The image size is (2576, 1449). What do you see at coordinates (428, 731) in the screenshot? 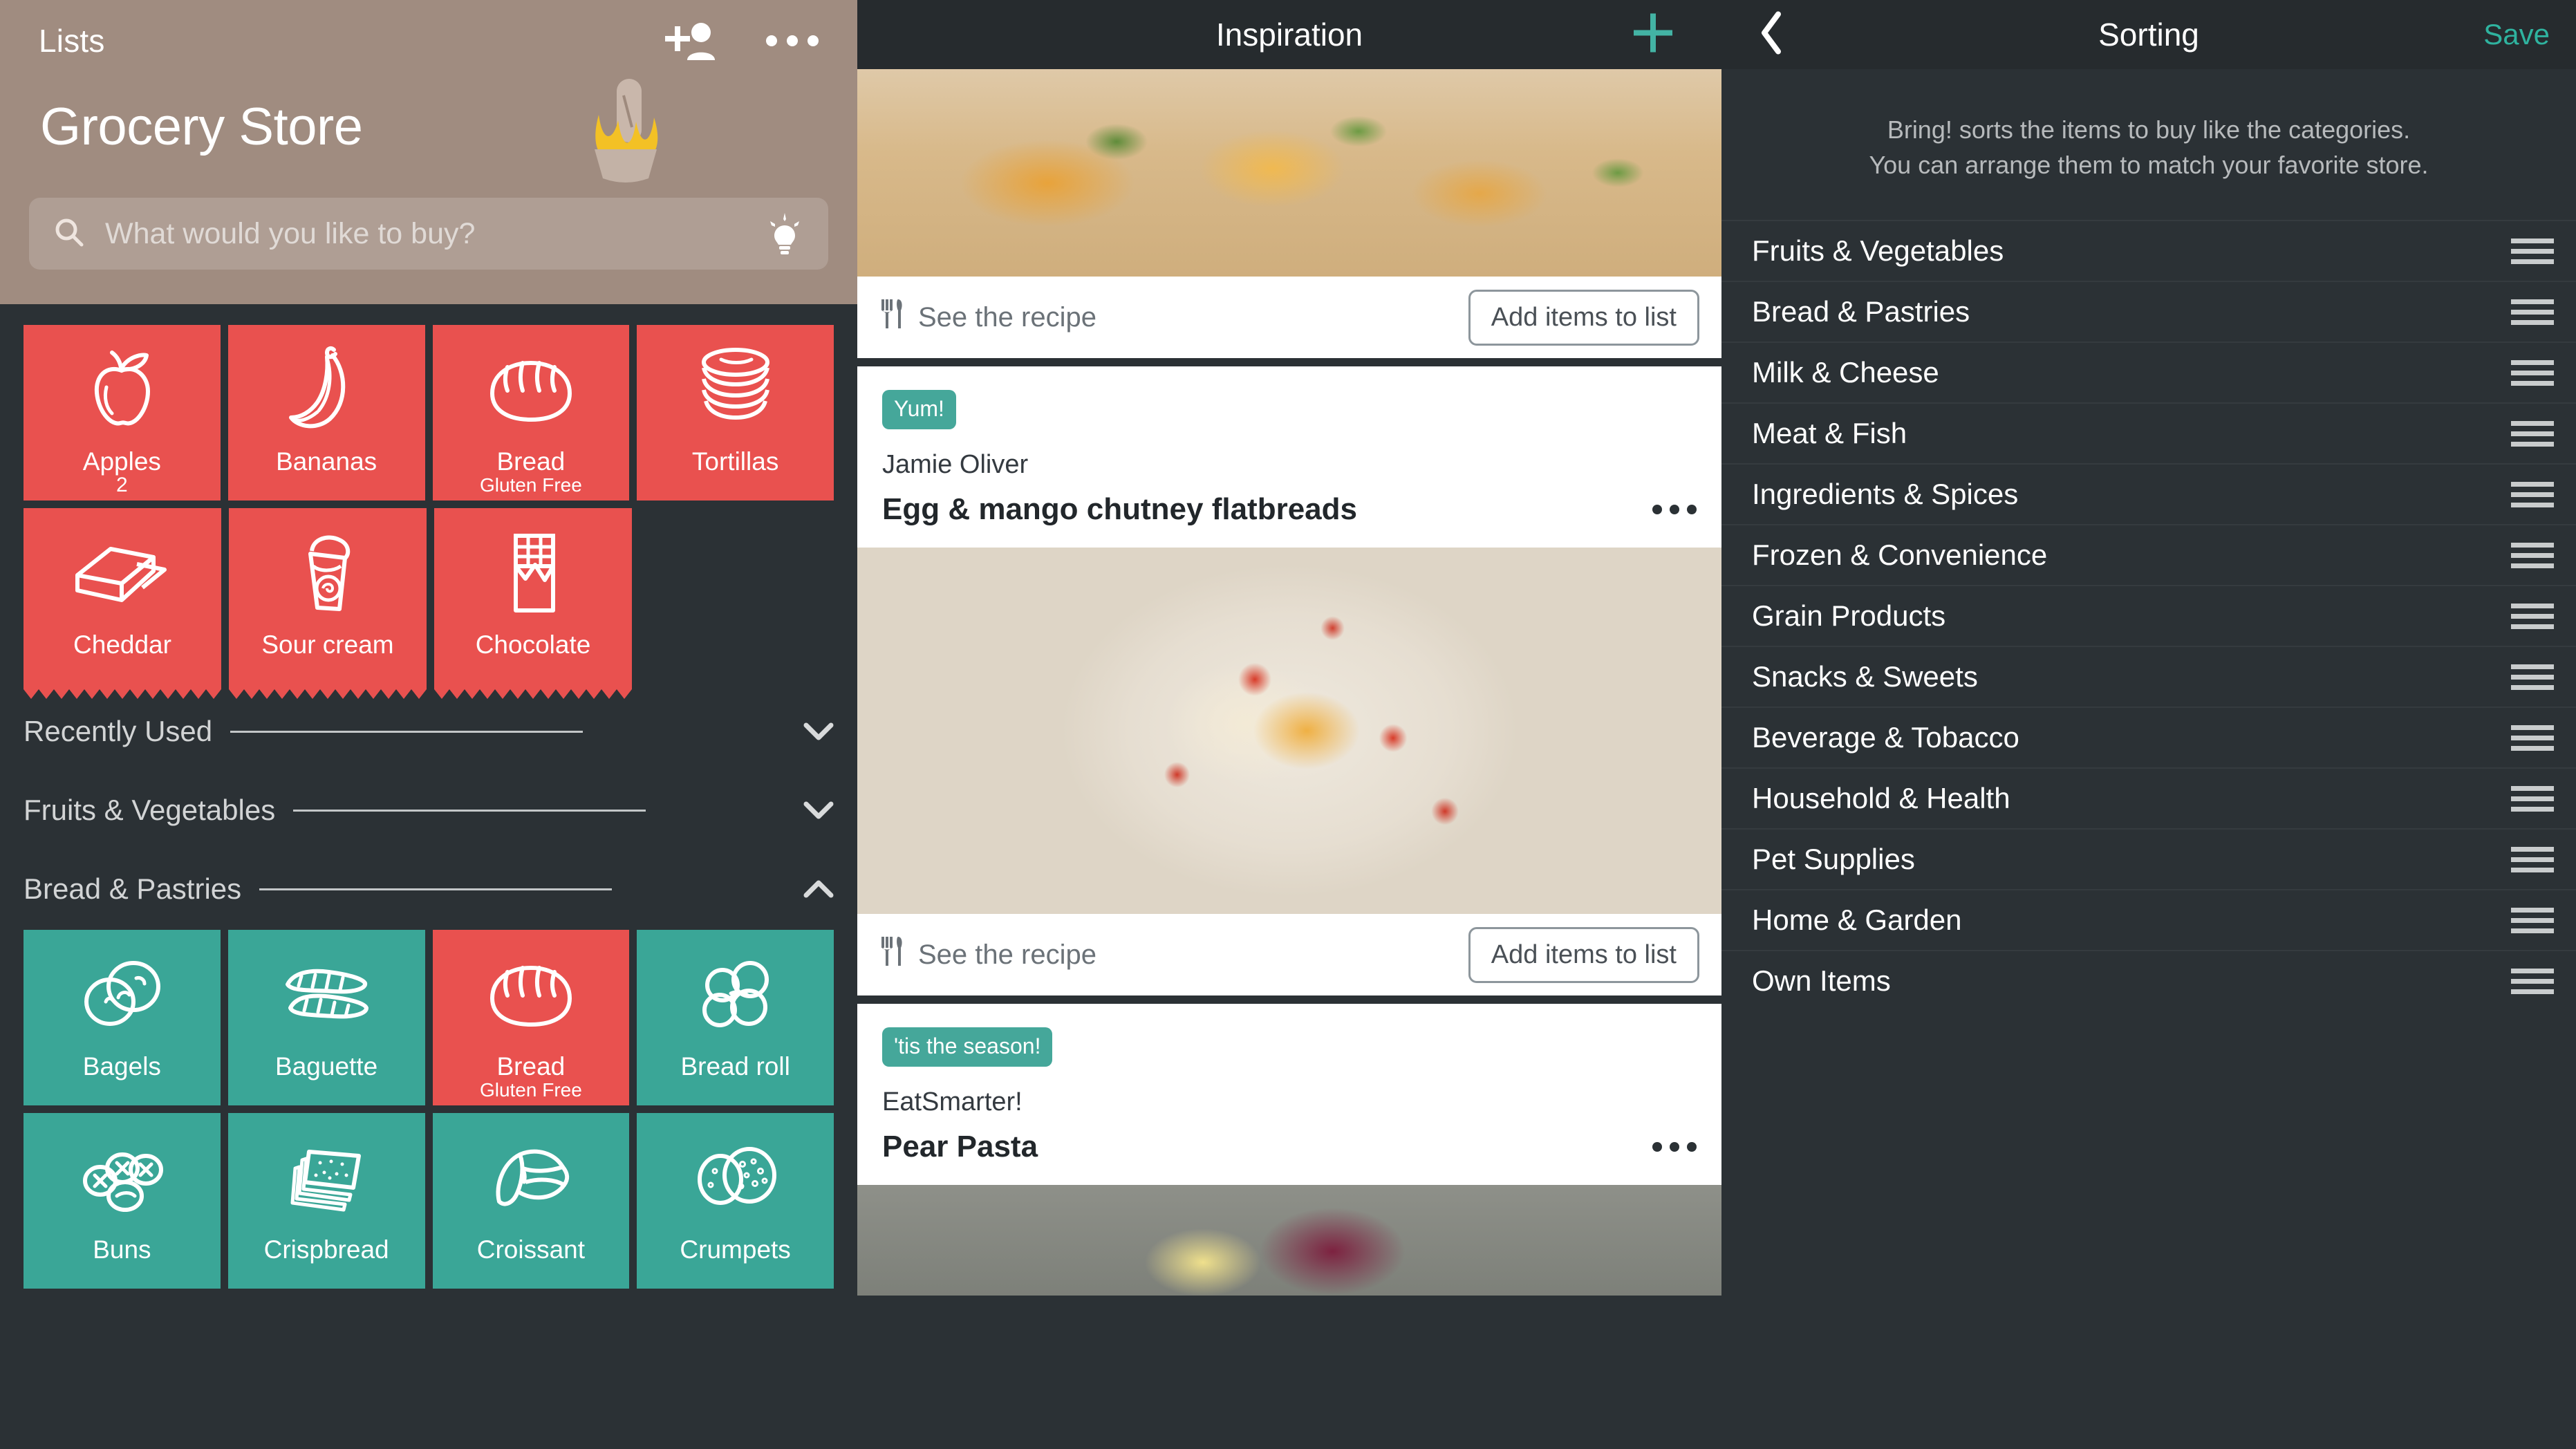
I see `section-header-recently-used: Recently Used` at bounding box center [428, 731].